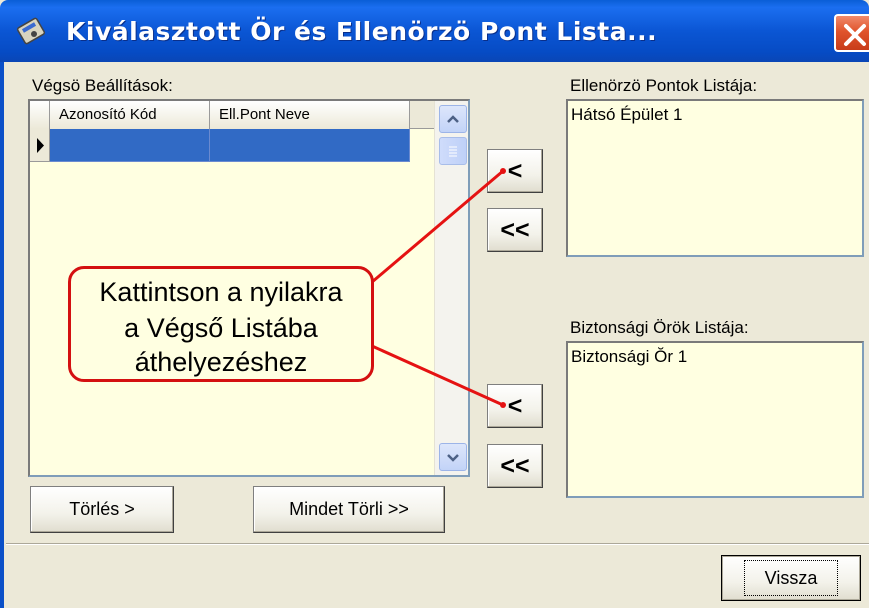  What do you see at coordinates (437, 544) in the screenshot?
I see `separator` at bounding box center [437, 544].